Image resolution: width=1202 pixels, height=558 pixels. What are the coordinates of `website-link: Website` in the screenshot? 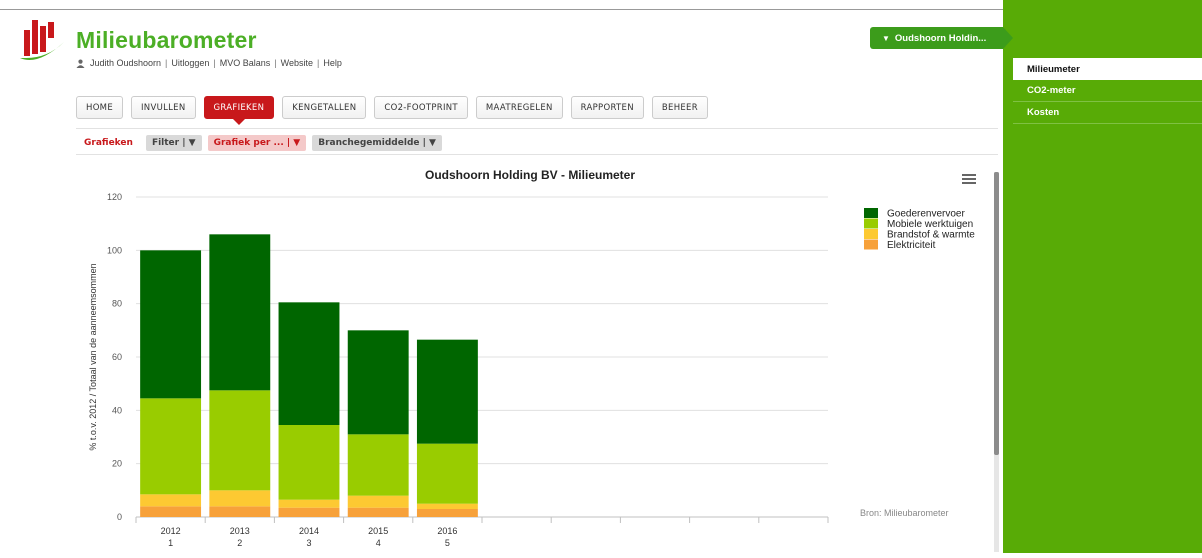 It's located at (297, 63).